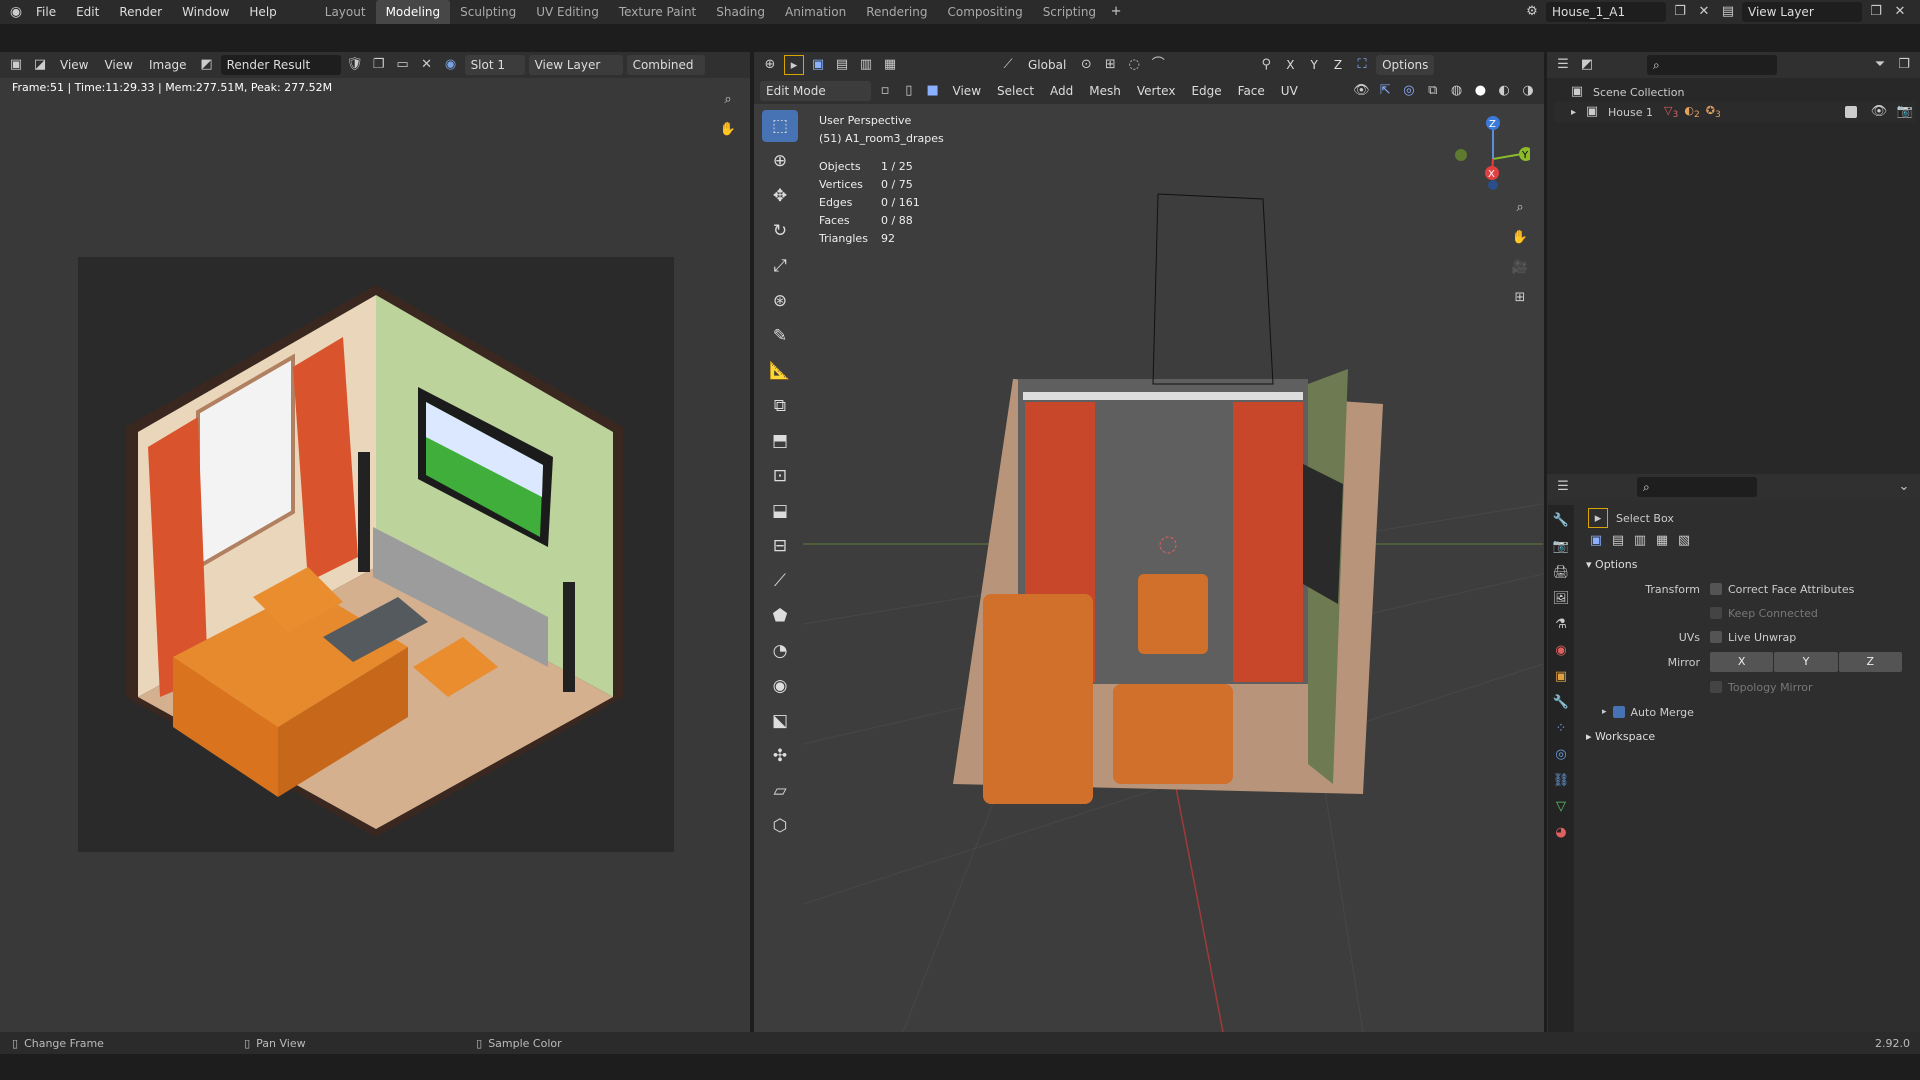  Describe the element at coordinates (1338, 65) in the screenshot. I see `mirror-z-toggle: Z` at that location.